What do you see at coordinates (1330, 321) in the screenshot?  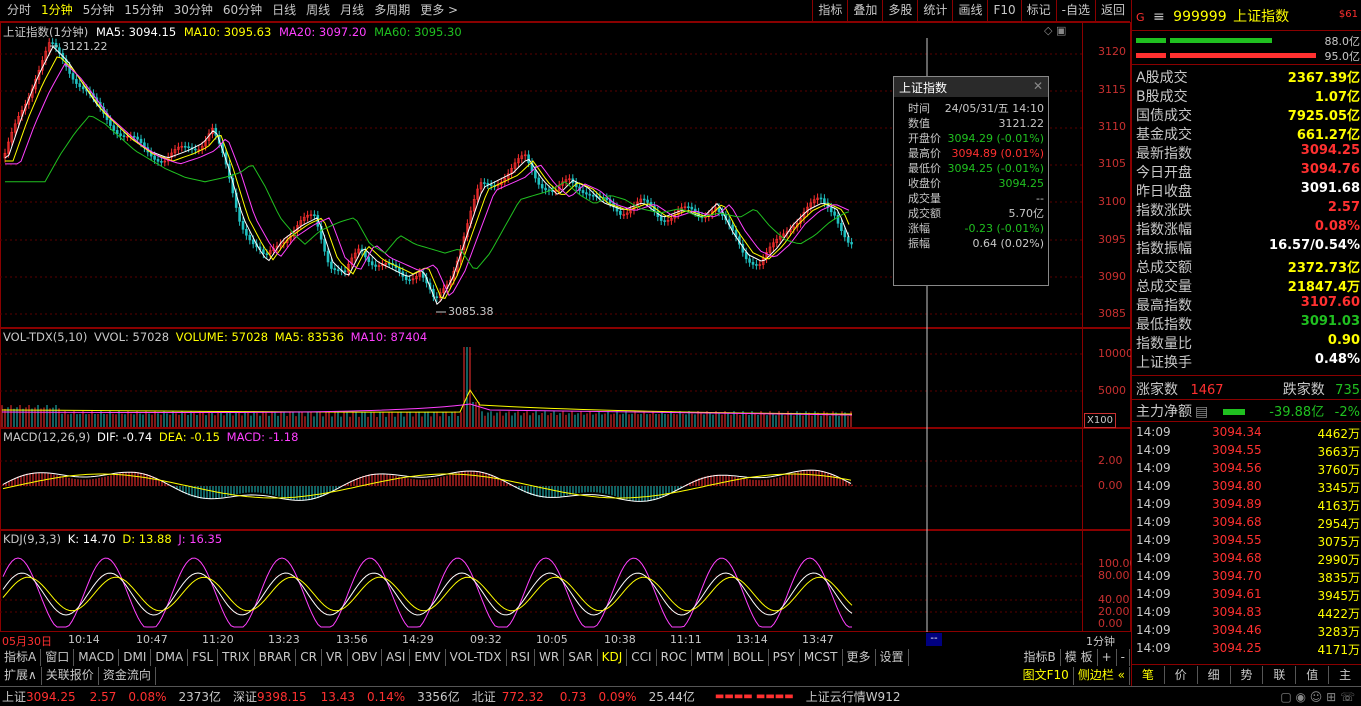 I see `quote-value: 3091.03` at bounding box center [1330, 321].